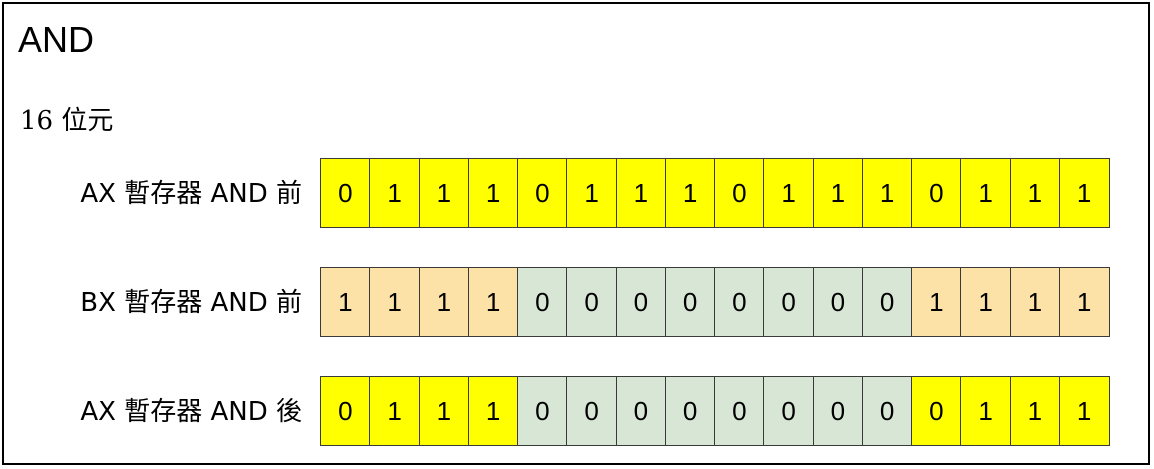 The width and height of the screenshot is (1154, 469). Describe the element at coordinates (191, 412) in the screenshot. I see `row-label-ax-after: AX 暫存器 AND 後` at that location.